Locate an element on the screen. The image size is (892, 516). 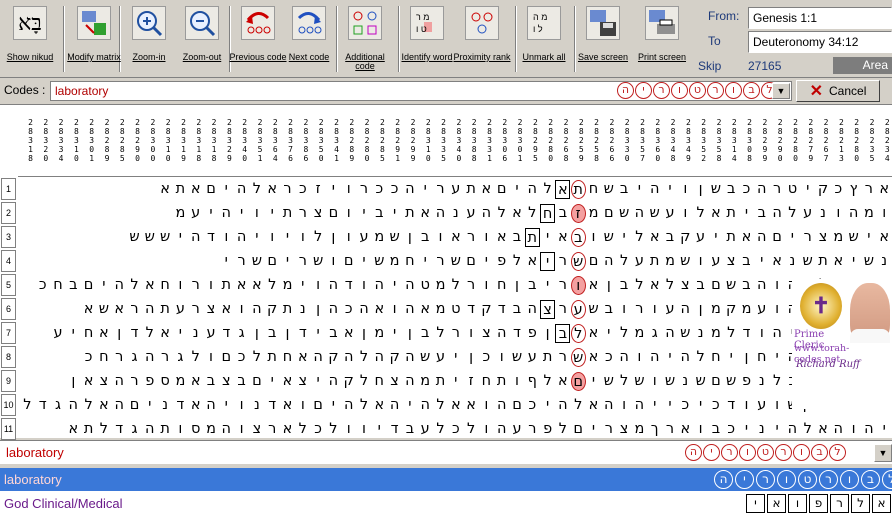
zoom-in-button: Zoom-in is located at coordinates (149, 39).